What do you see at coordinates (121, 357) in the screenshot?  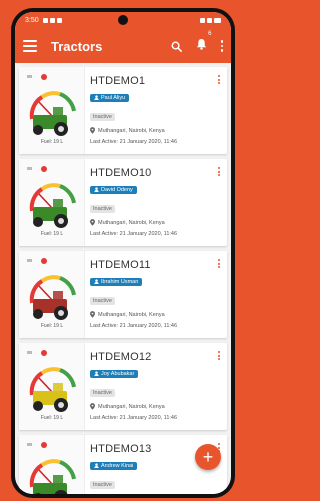 I see `tractor-name: HTDEMO12` at bounding box center [121, 357].